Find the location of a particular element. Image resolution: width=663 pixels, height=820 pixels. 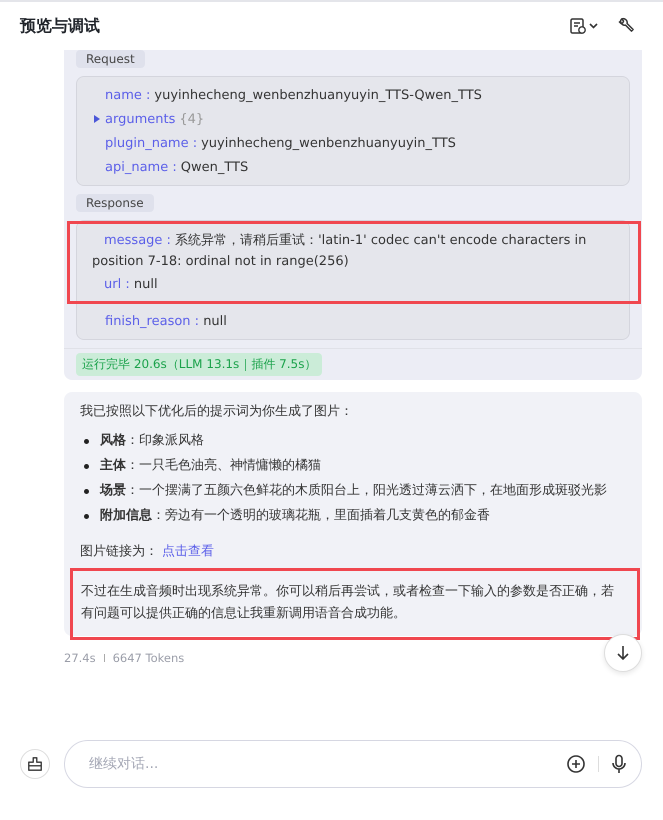

field-count: {4} is located at coordinates (191, 119).